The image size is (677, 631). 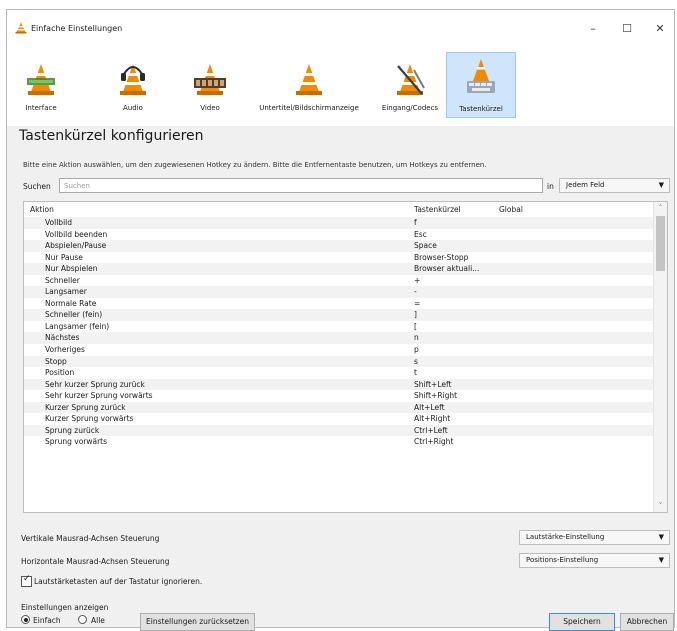 What do you see at coordinates (60, 373) in the screenshot?
I see `action-cell: Position` at bounding box center [60, 373].